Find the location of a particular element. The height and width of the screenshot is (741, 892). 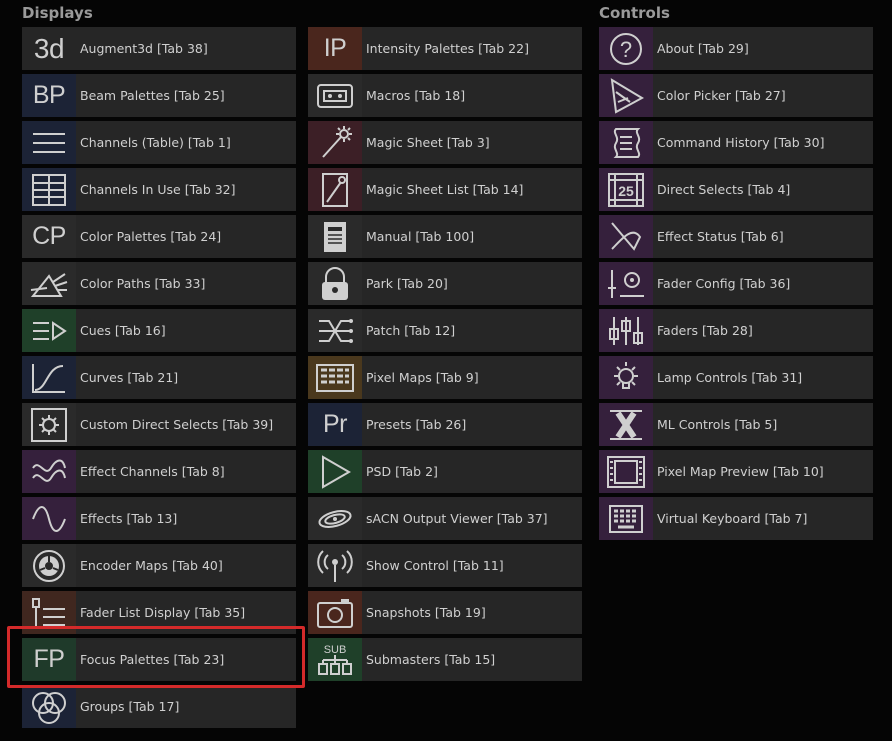

play-icon is located at coordinates (335, 471).